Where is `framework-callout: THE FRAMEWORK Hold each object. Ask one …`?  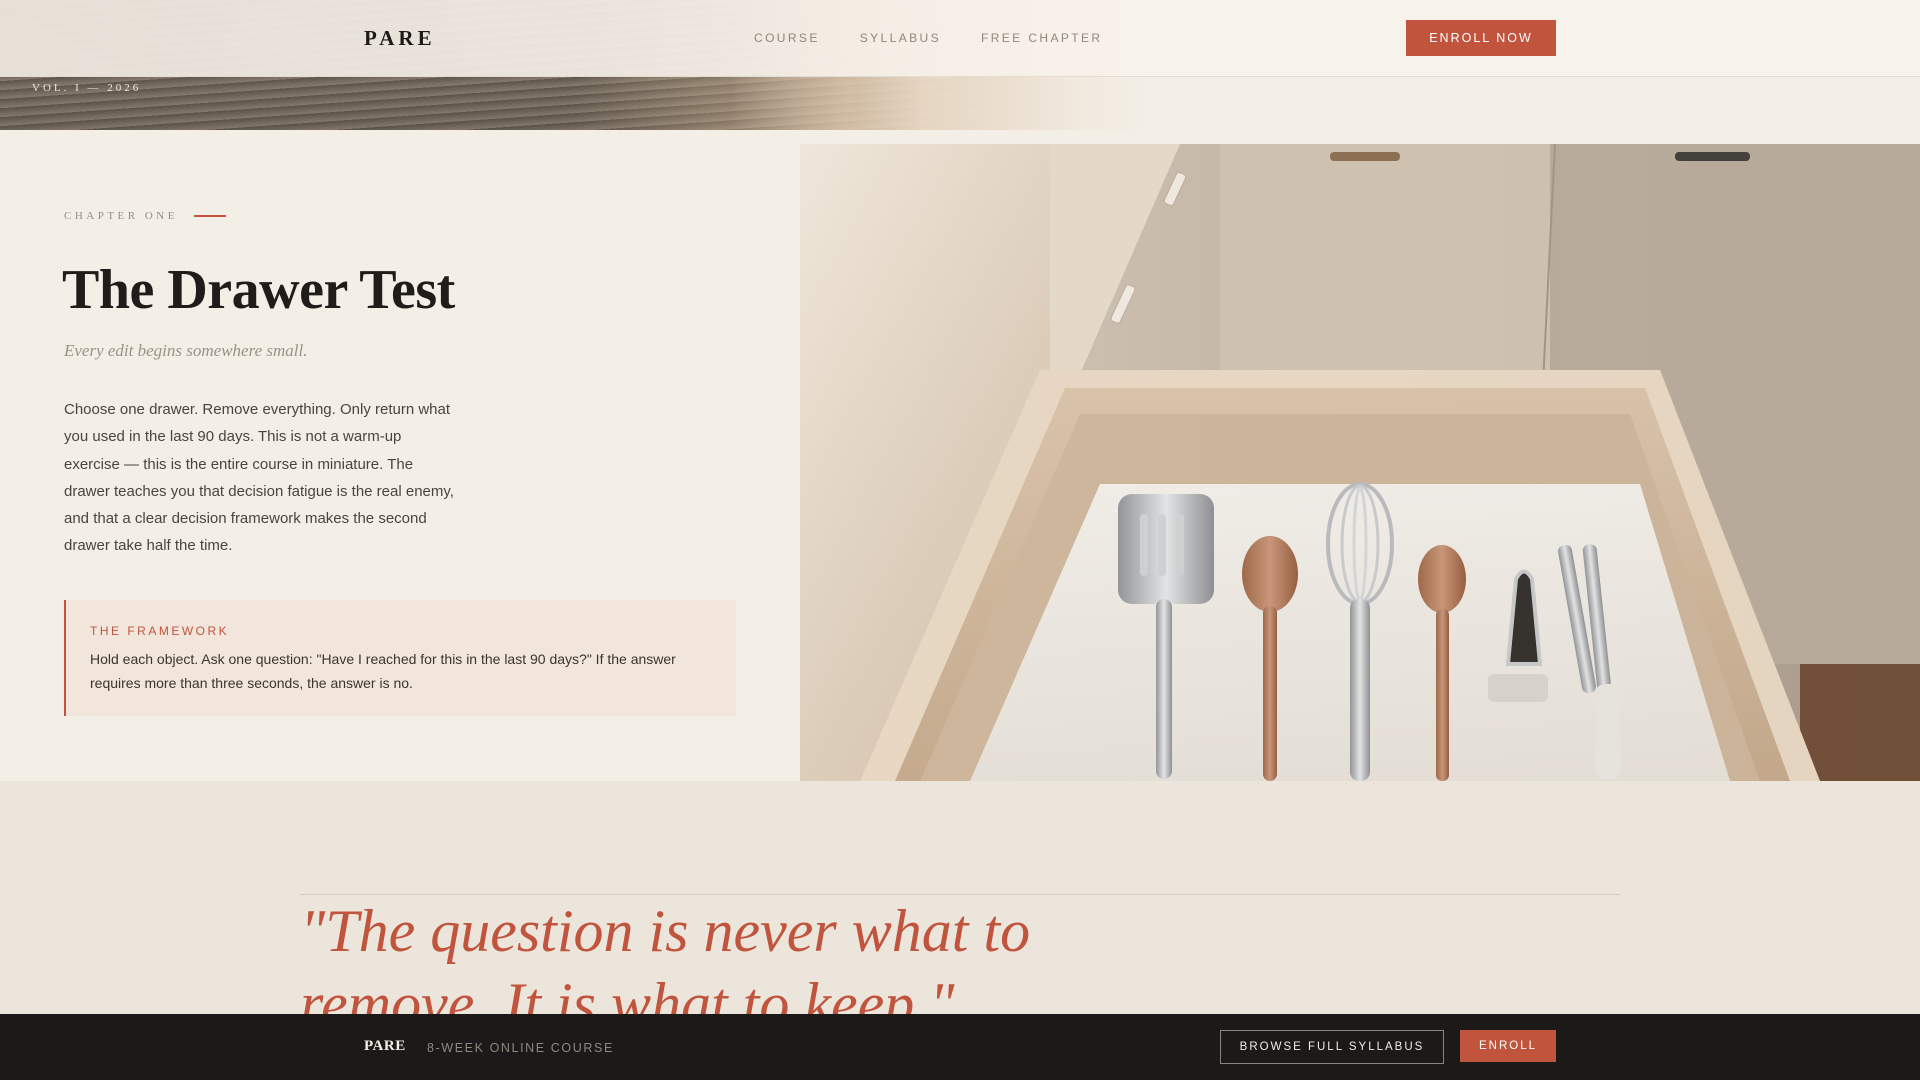
framework-callout: THE FRAMEWORK Hold each object. Ask one … is located at coordinates (400, 658).